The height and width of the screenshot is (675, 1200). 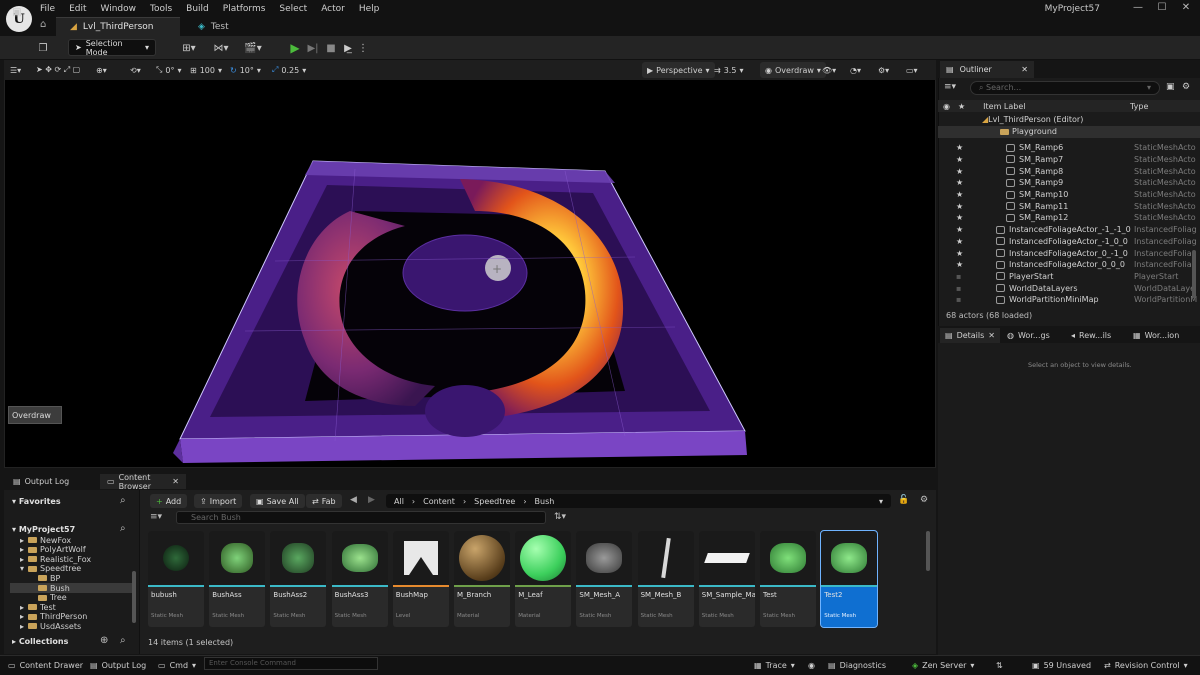 What do you see at coordinates (604, 579) in the screenshot?
I see `asset-tile: SM_Mesh_A Static Mesh` at bounding box center [604, 579].